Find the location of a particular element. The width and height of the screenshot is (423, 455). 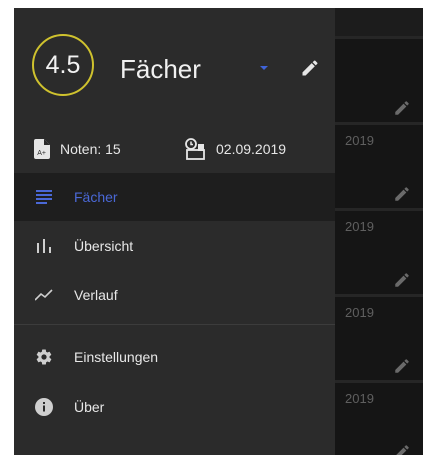

nav-label: Über is located at coordinates (89, 407).